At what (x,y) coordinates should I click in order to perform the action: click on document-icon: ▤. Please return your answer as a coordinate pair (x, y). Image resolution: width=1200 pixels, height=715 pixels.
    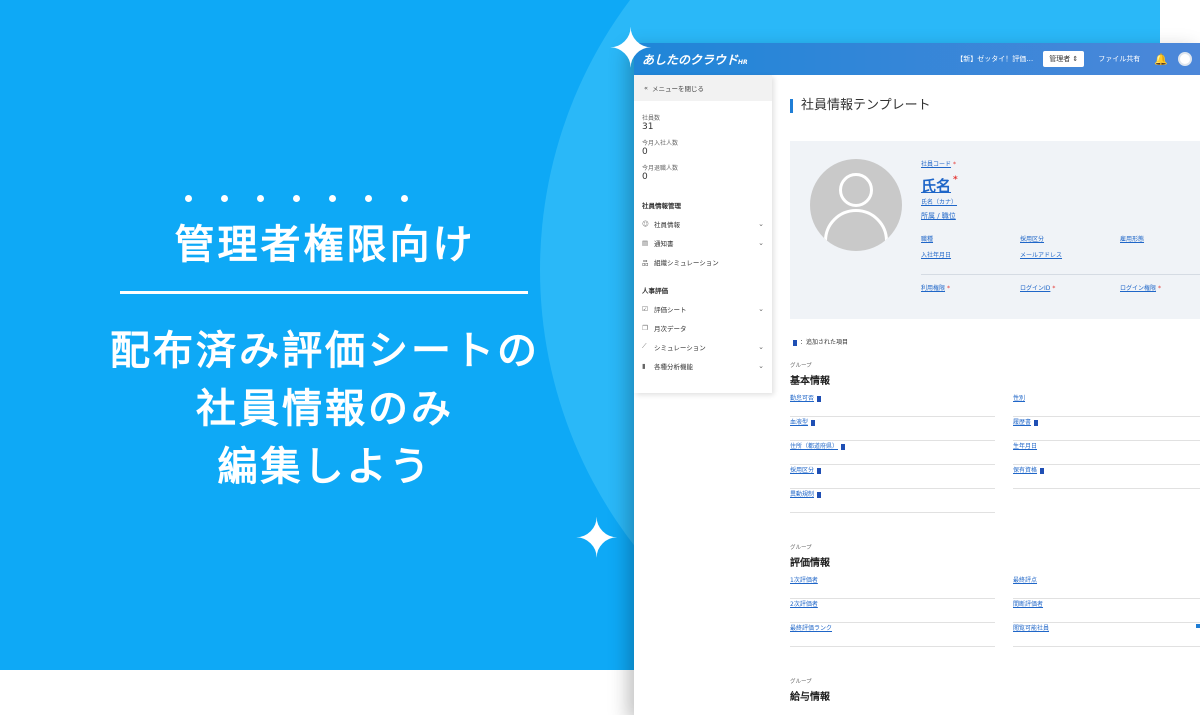
    Looking at the image, I should click on (645, 242).